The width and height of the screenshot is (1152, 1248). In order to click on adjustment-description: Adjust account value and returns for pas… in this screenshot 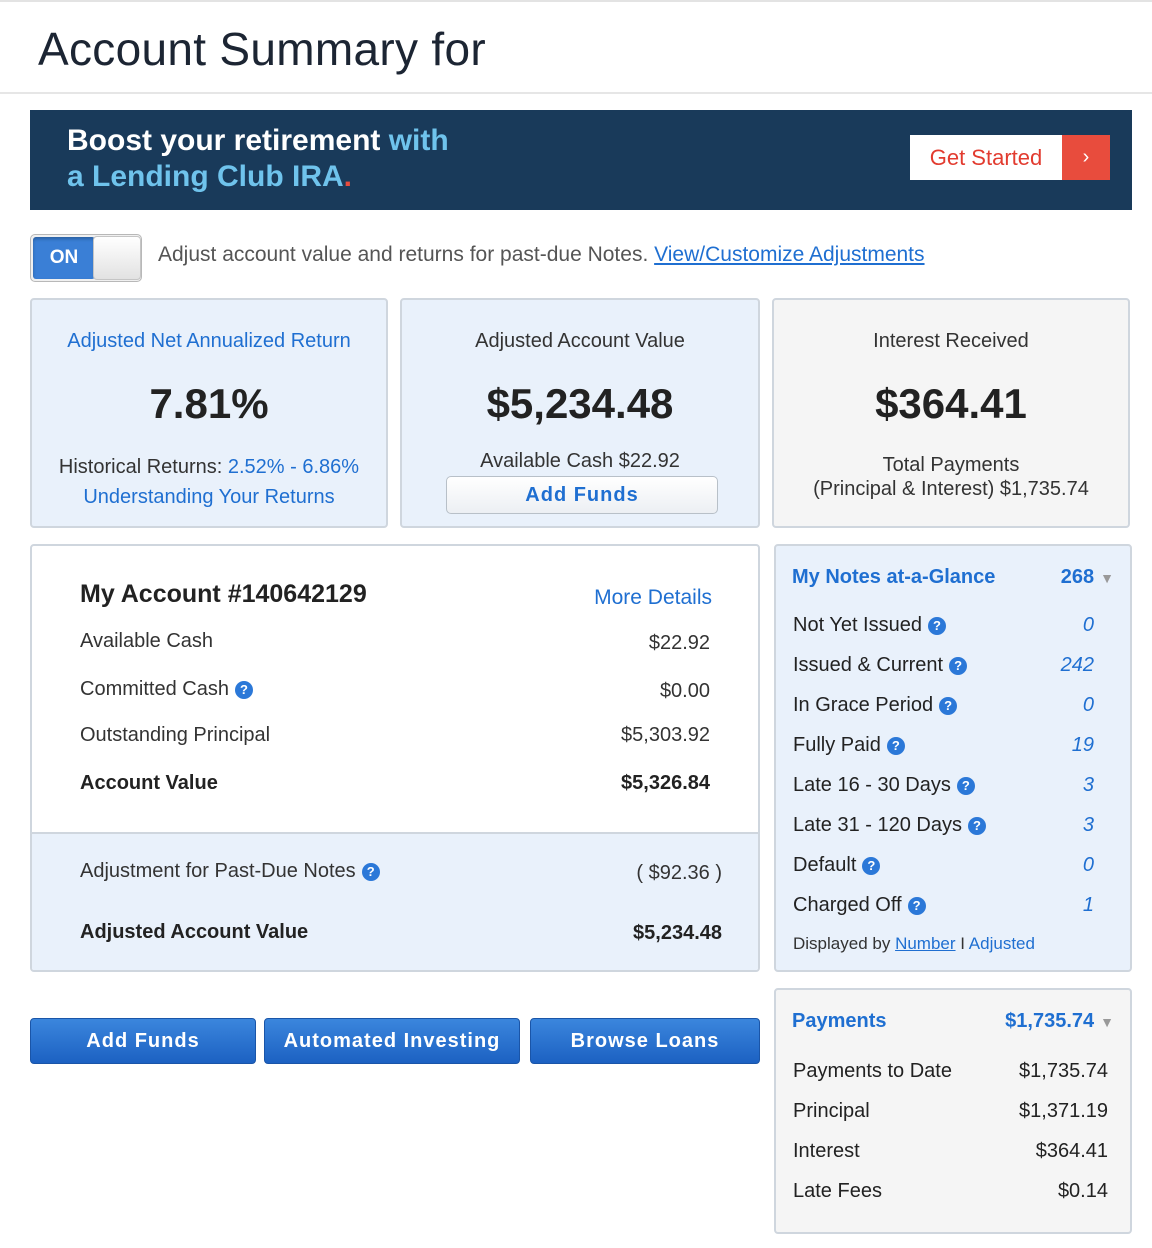, I will do `click(541, 255)`.